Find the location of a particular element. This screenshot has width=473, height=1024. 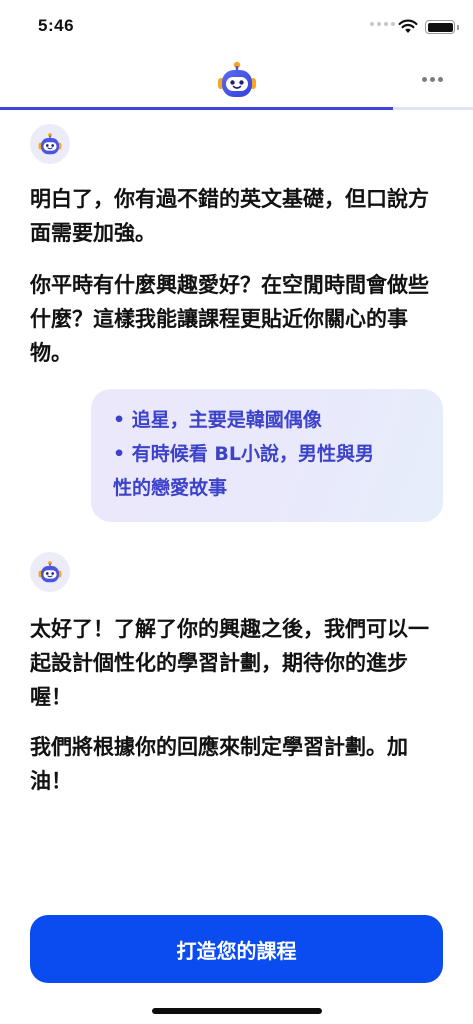

more-options-button is located at coordinates (432, 79).